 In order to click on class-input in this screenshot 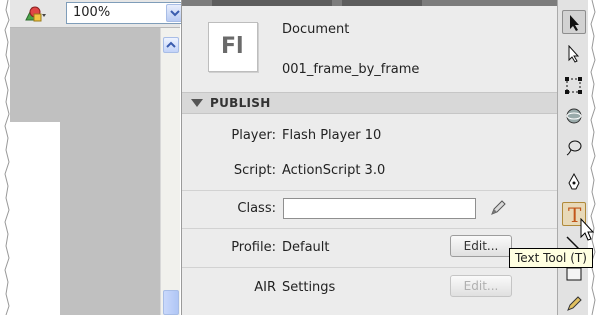, I will do `click(379, 208)`.